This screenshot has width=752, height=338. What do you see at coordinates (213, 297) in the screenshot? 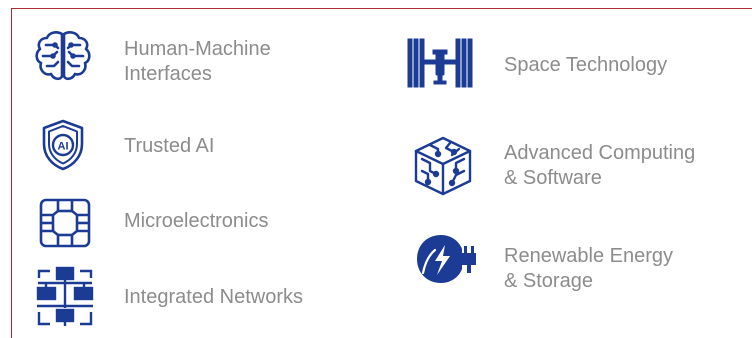
I see `label-integrated-networks: Integrated Networks` at bounding box center [213, 297].